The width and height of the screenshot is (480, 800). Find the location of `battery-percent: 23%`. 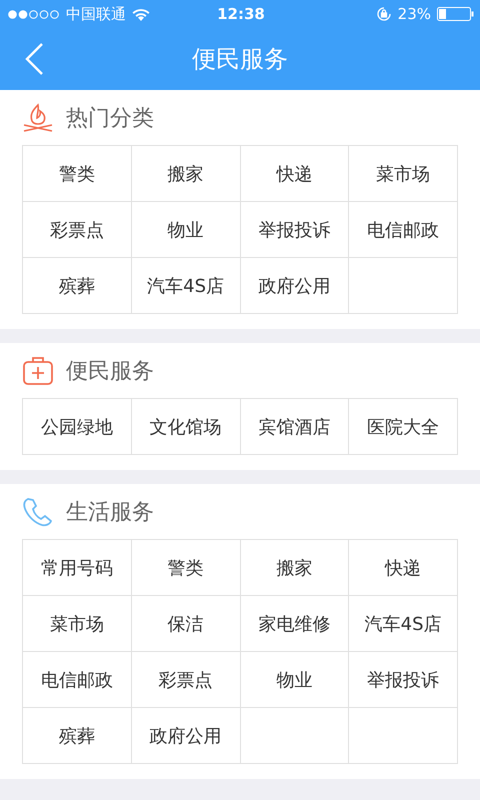

battery-percent: 23% is located at coordinates (414, 14).